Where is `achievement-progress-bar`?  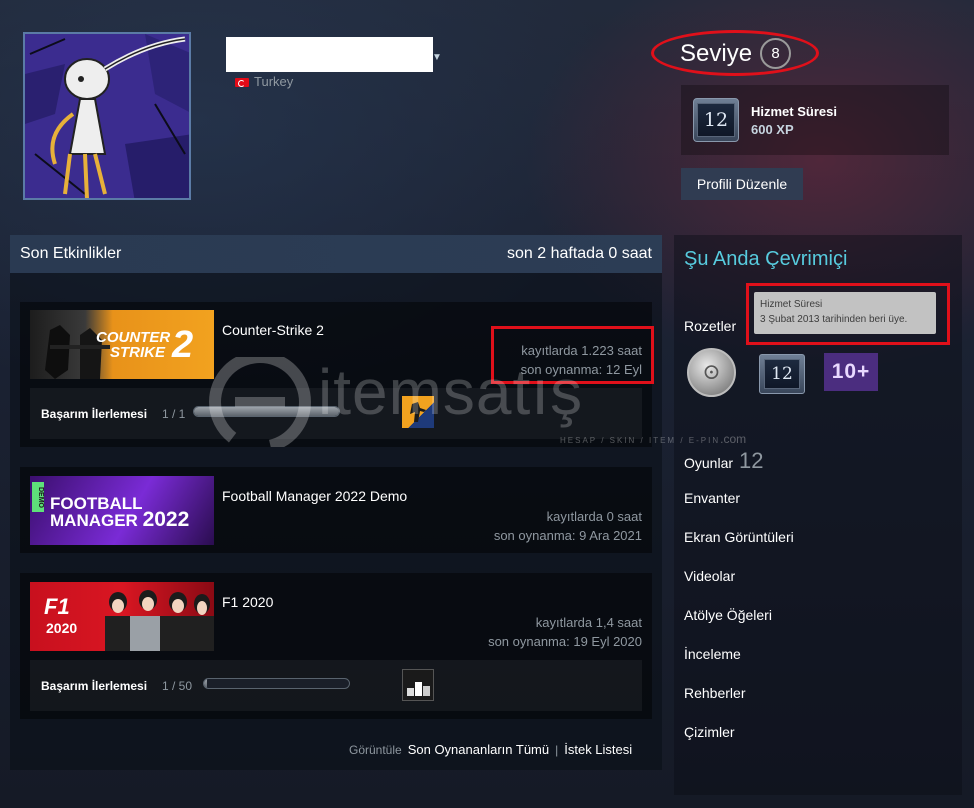
achievement-progress-bar is located at coordinates (276, 683).